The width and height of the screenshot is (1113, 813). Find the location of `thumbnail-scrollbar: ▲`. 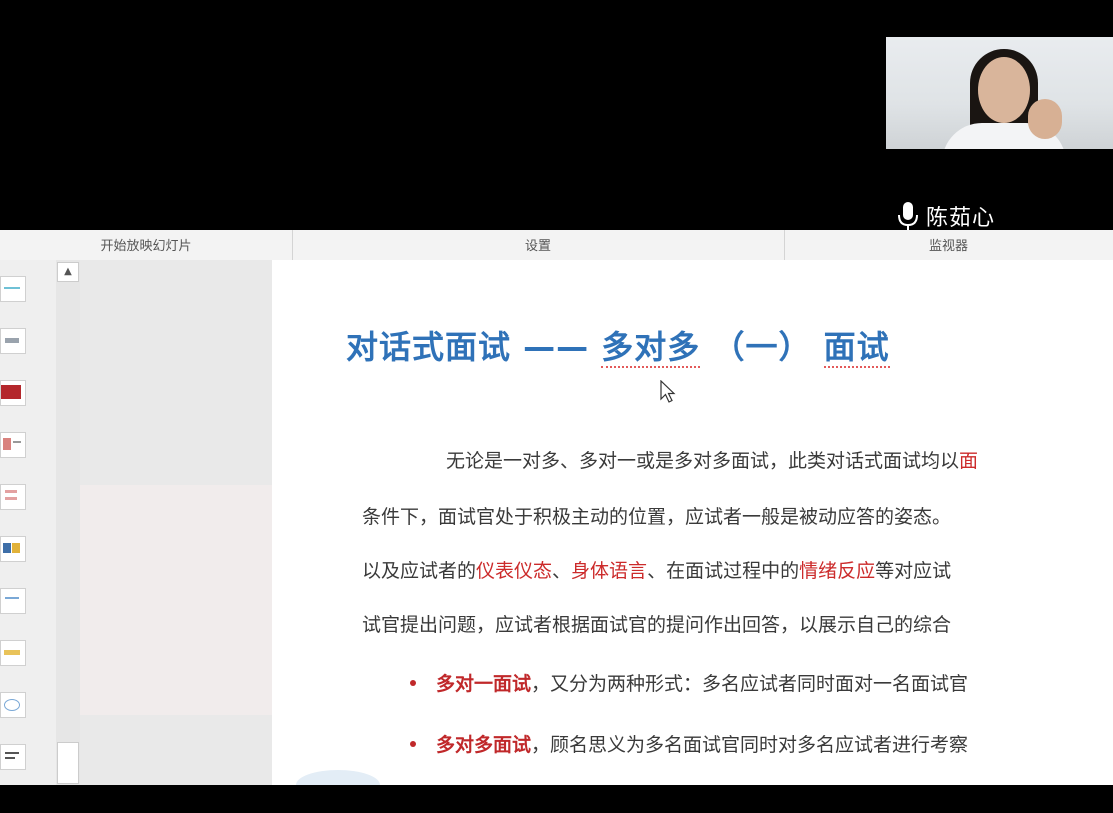

thumbnail-scrollbar: ▲ is located at coordinates (68, 522).